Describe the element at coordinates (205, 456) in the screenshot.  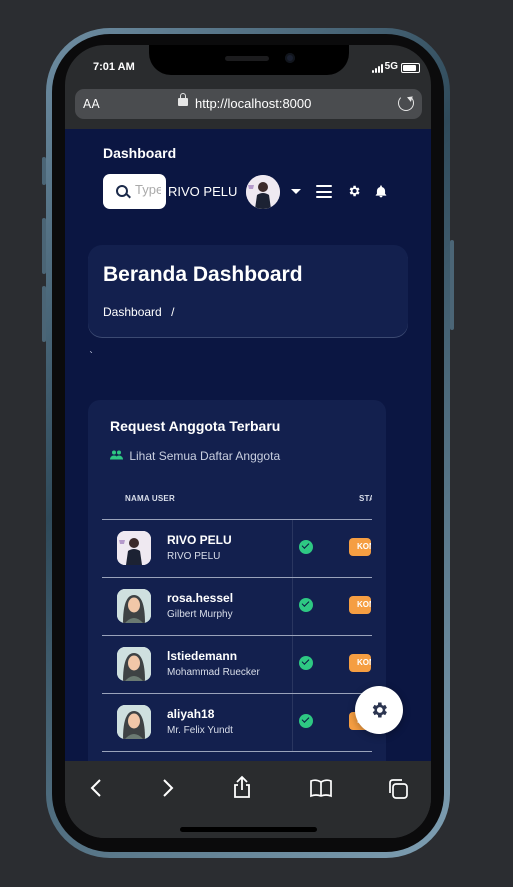
I see `view-all-members-label: Lihat Semua Daftar Anggota` at that location.